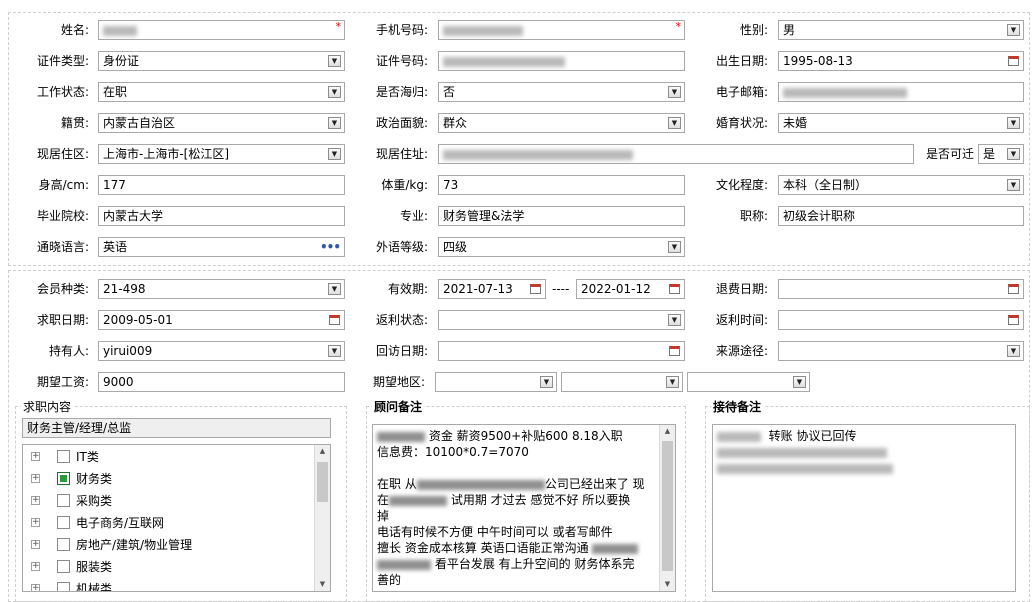 Image resolution: width=1034 pixels, height=602 pixels. I want to click on idno-field, so click(561, 61).